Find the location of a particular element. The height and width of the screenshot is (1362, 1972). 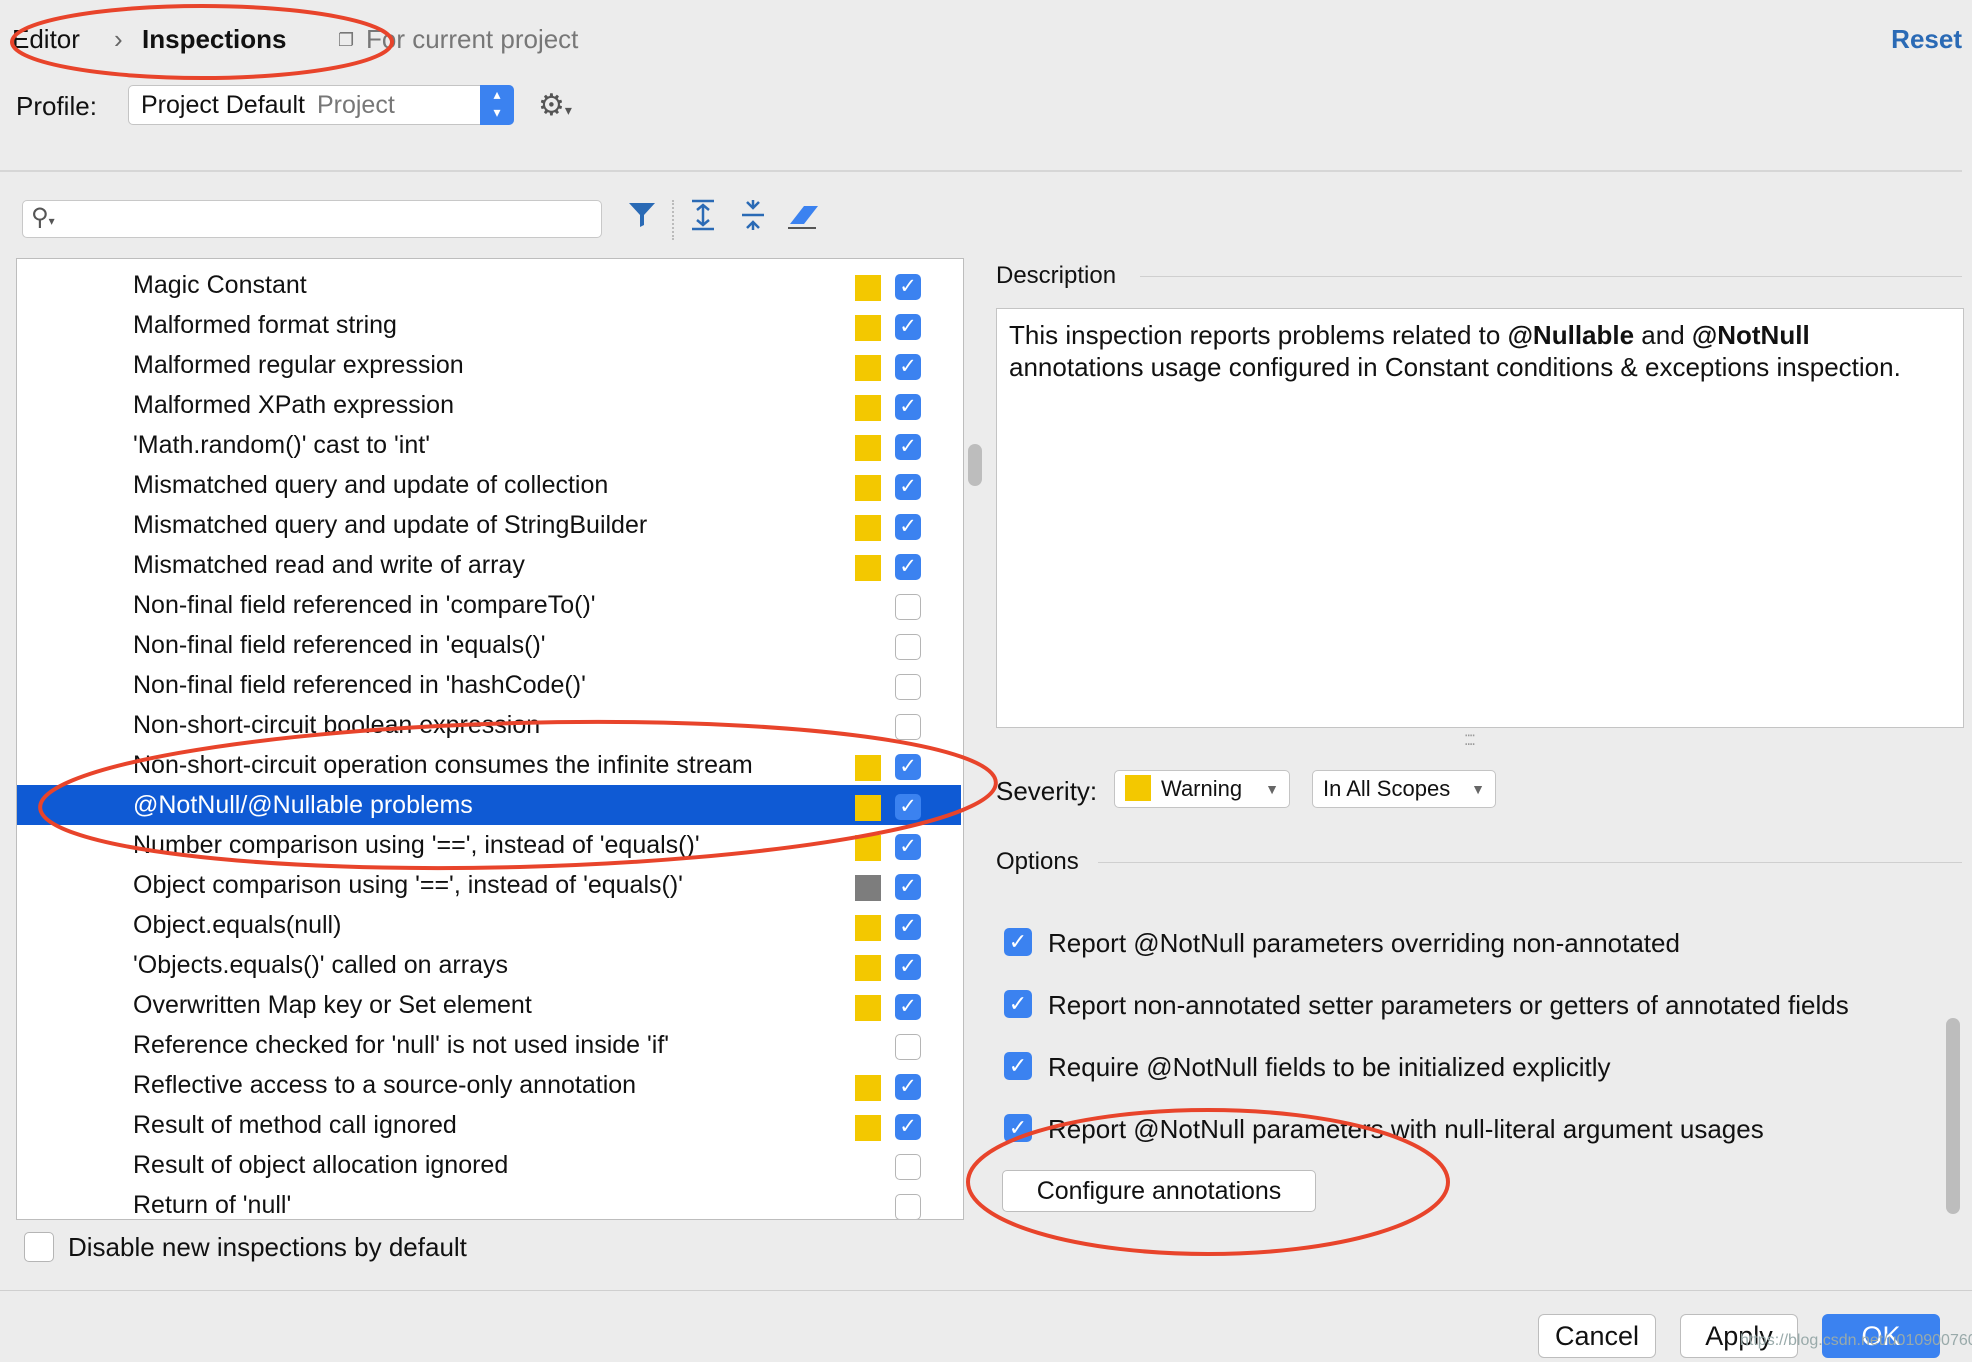

watermark: https://blog.csdn.net/u010900760 is located at coordinates (1856, 1340).